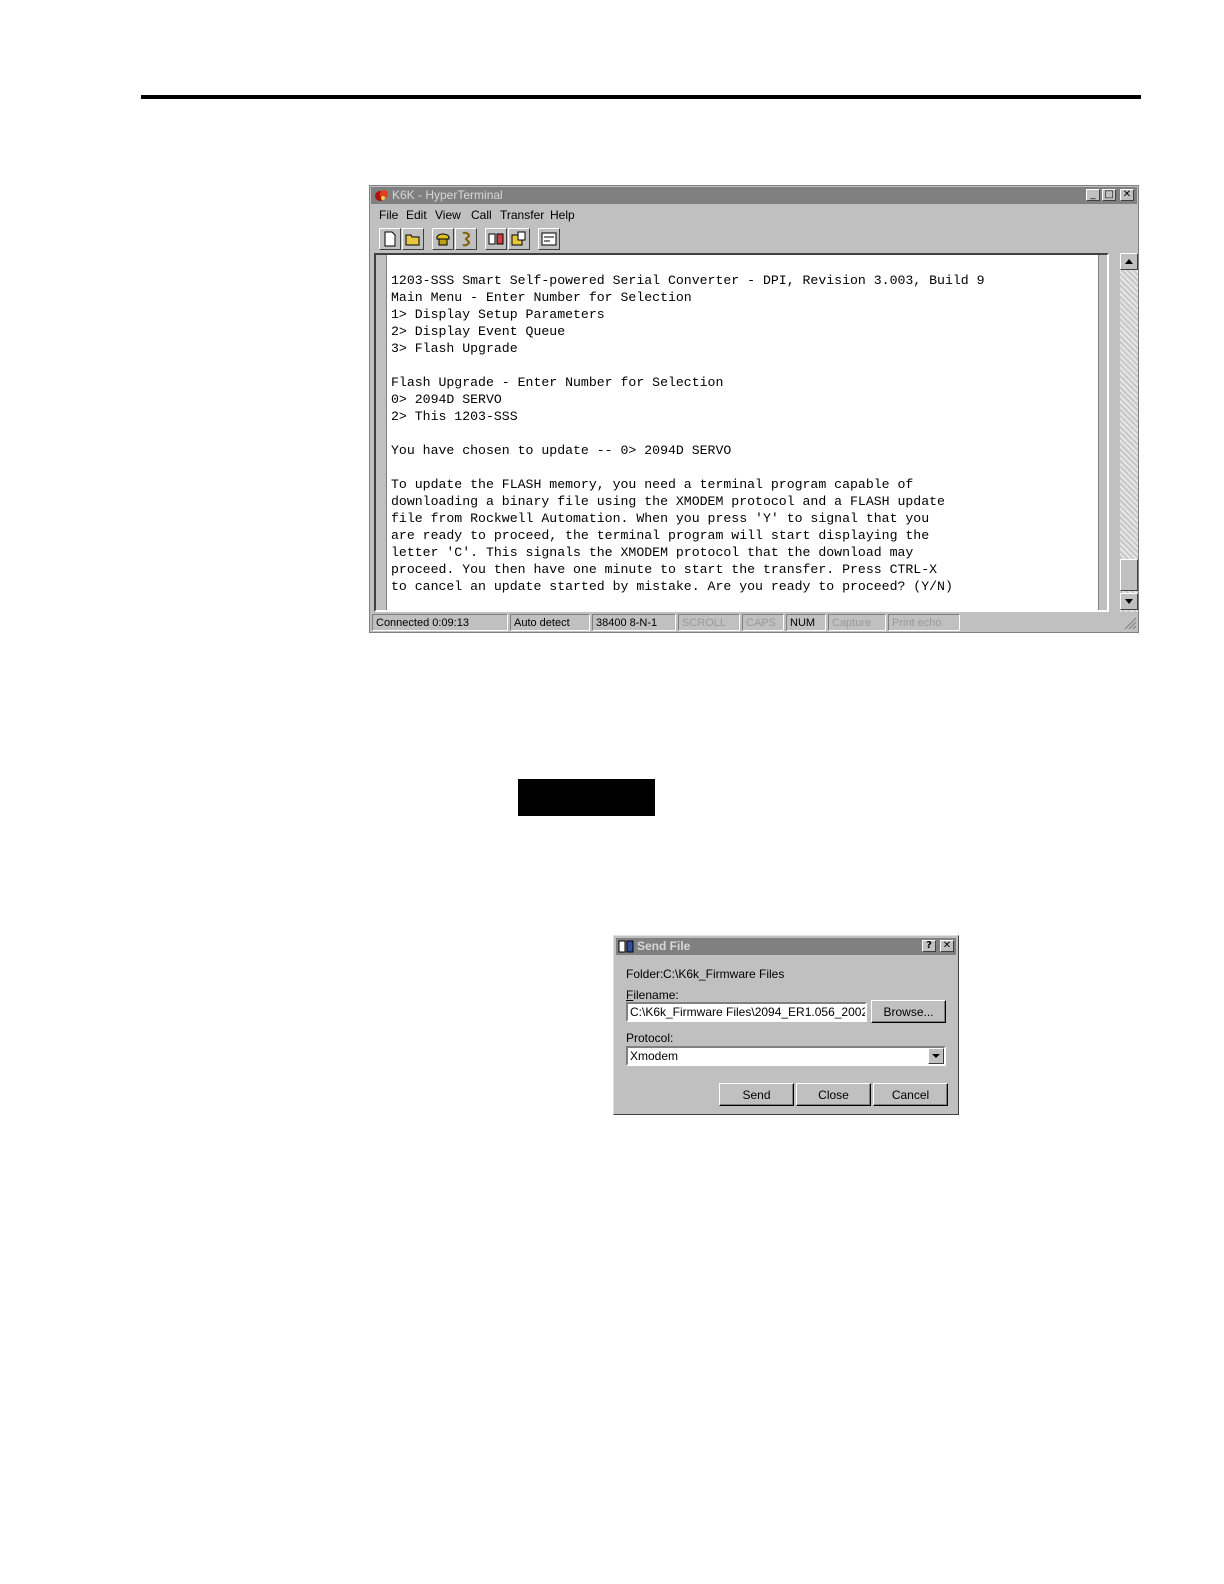  What do you see at coordinates (1127, 195) in the screenshot?
I see `close-icon: ✕` at bounding box center [1127, 195].